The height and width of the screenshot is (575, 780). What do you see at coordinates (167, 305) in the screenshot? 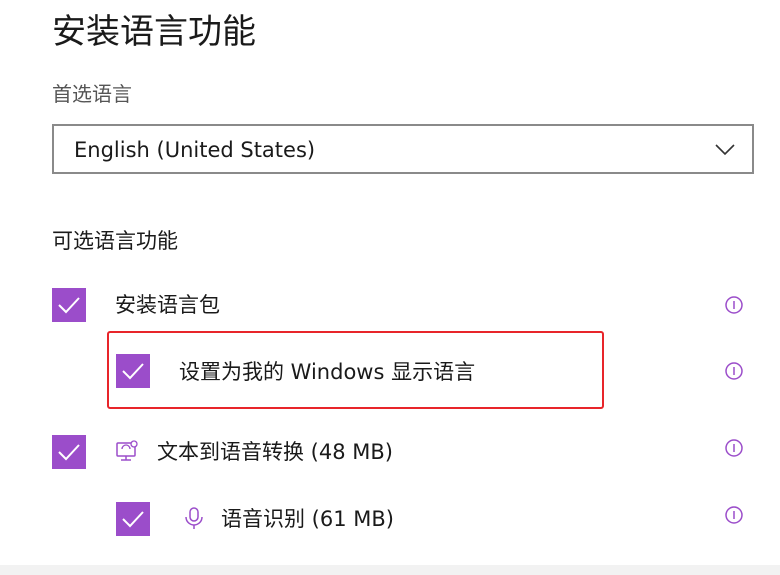
I see `install-language-pack-label: 安装语言包` at bounding box center [167, 305].